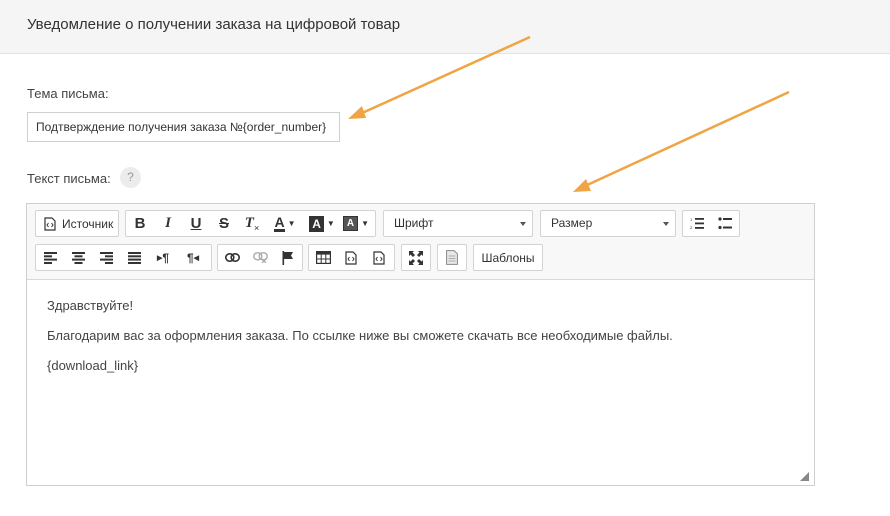 The height and width of the screenshot is (516, 890). What do you see at coordinates (458, 223) in the screenshot?
I see `font-select: Шрифт` at bounding box center [458, 223].